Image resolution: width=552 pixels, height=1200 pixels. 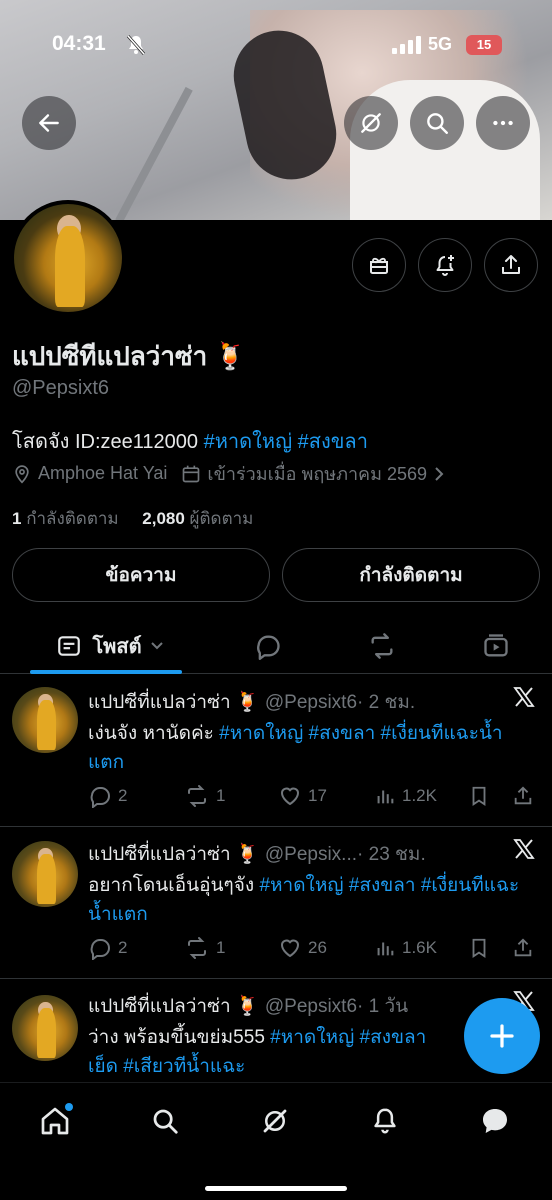 I want to click on post-hashtags: #หาดใหญ่ #สงขลา, so click(x=348, y=1037).